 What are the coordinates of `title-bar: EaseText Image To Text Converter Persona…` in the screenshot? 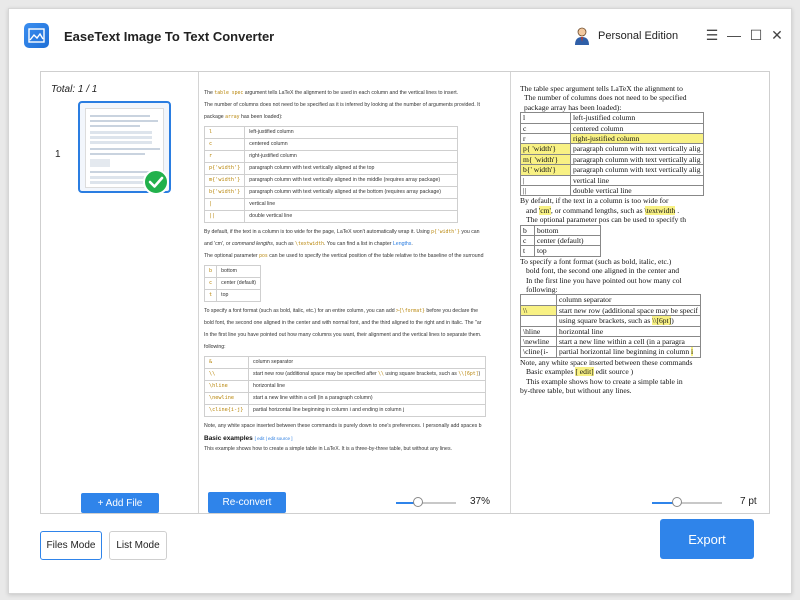 It's located at (401, 36).